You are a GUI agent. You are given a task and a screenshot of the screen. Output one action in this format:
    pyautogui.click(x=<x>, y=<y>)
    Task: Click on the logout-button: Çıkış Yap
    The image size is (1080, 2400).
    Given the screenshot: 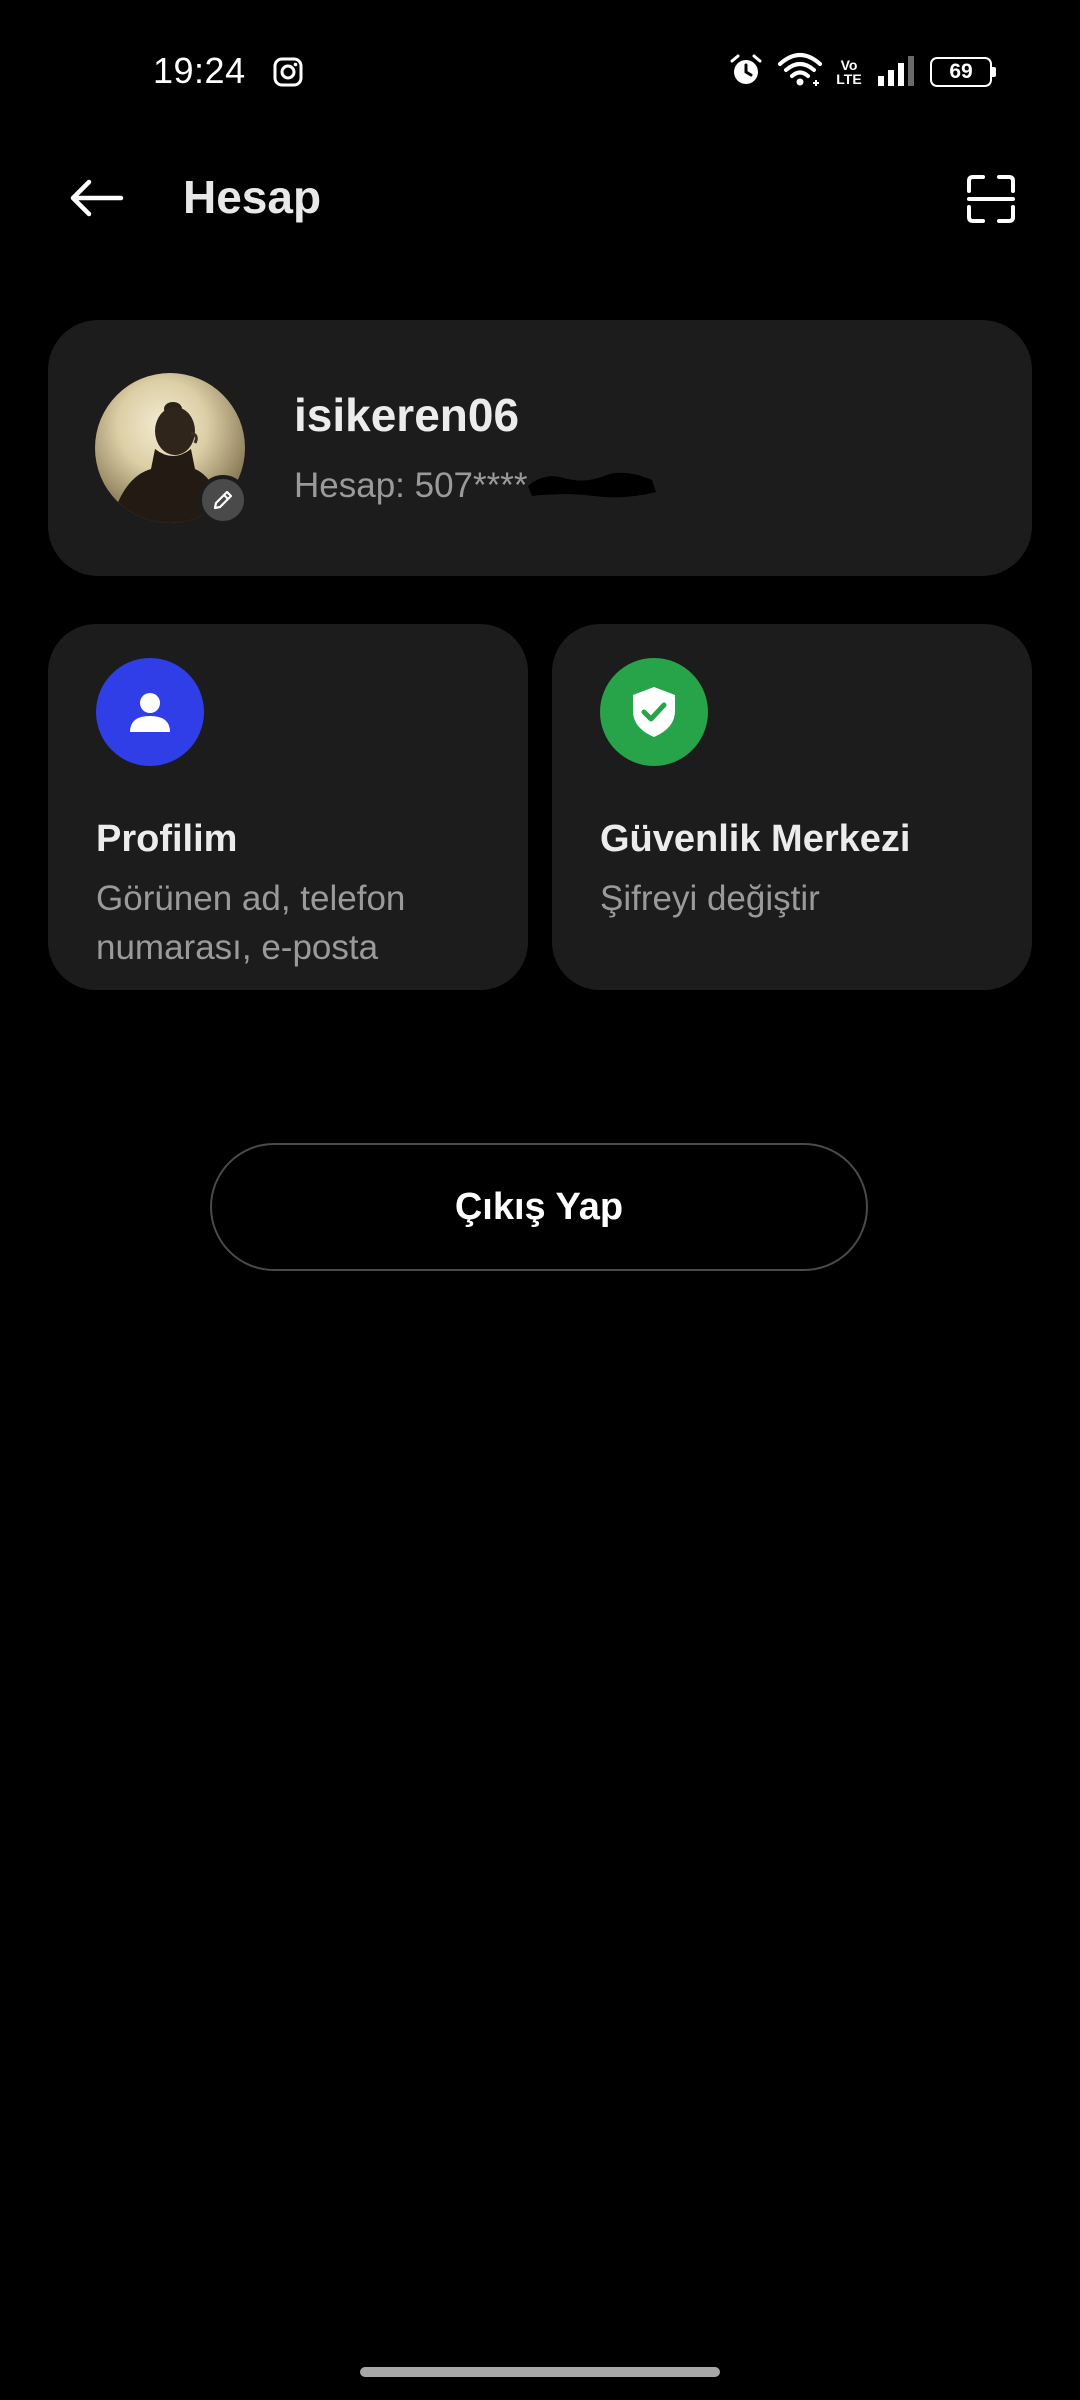 What is the action you would take?
    pyautogui.click(x=539, y=1207)
    